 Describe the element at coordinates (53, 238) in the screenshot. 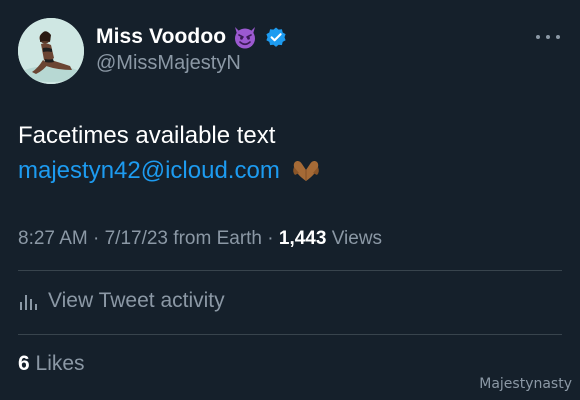

I see `tweet-time: 8:27 AM` at that location.